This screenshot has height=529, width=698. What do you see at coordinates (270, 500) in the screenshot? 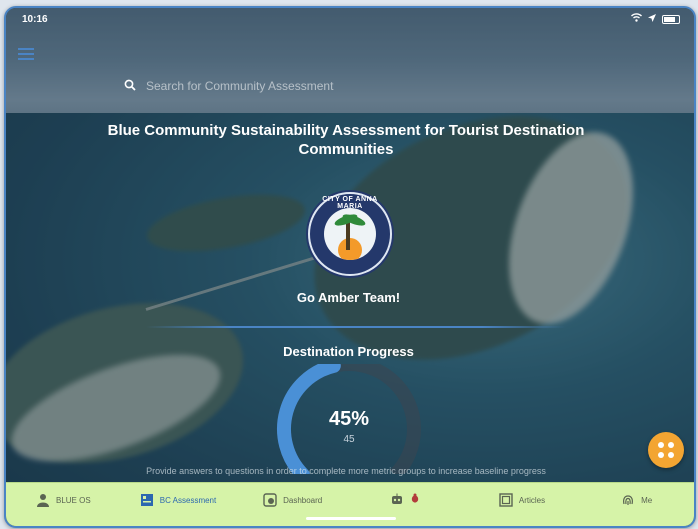
I see `dashboard-icon` at bounding box center [270, 500].